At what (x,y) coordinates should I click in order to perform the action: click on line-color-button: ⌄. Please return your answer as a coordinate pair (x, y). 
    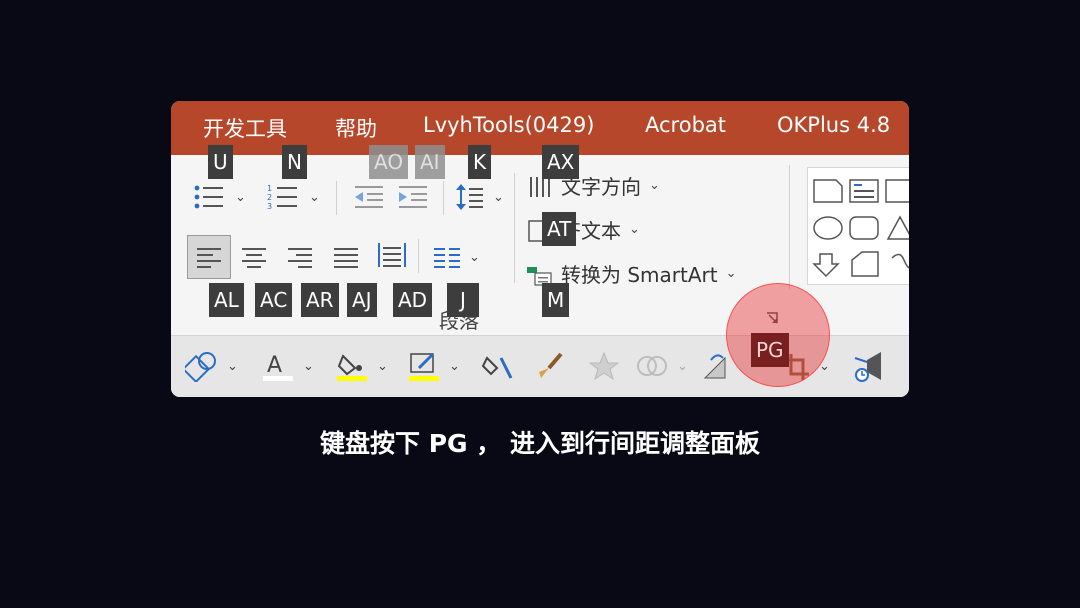
    Looking at the image, I should click on (433, 366).